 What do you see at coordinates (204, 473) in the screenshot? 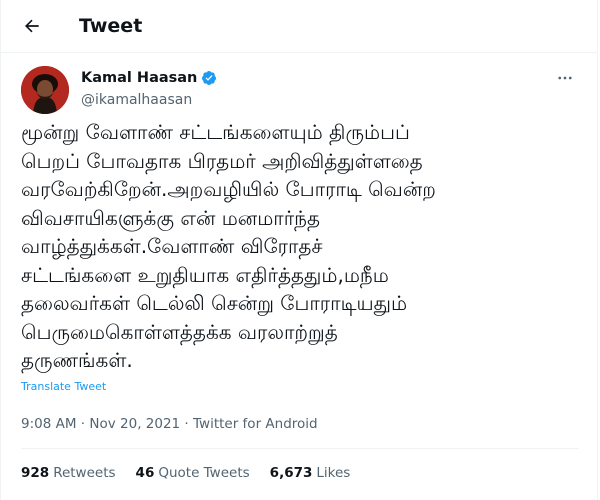
I see `quote-tweets-label: Quote Tweets` at bounding box center [204, 473].